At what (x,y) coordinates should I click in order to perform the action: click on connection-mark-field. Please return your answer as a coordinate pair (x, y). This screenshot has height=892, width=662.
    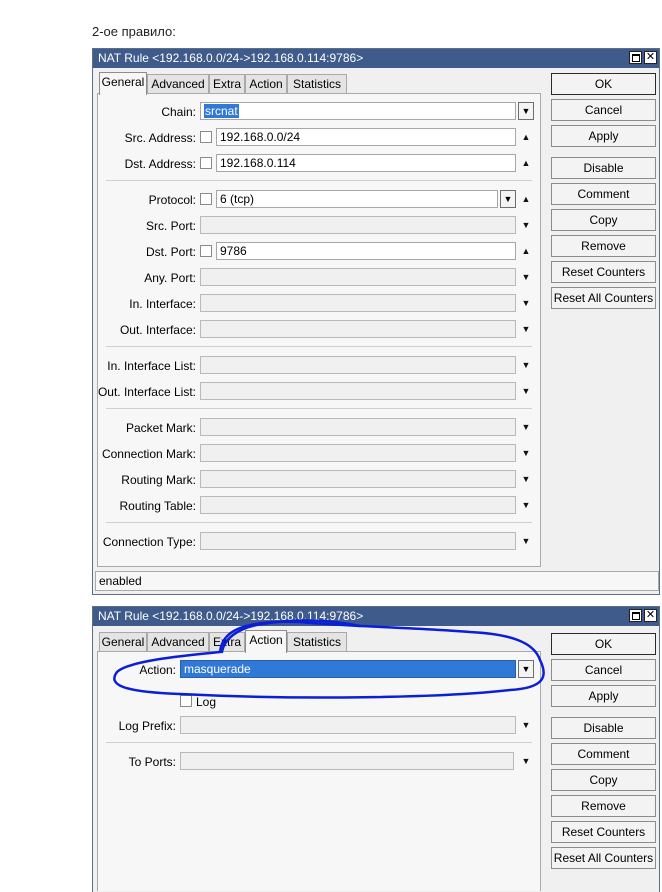
    Looking at the image, I should click on (358, 453).